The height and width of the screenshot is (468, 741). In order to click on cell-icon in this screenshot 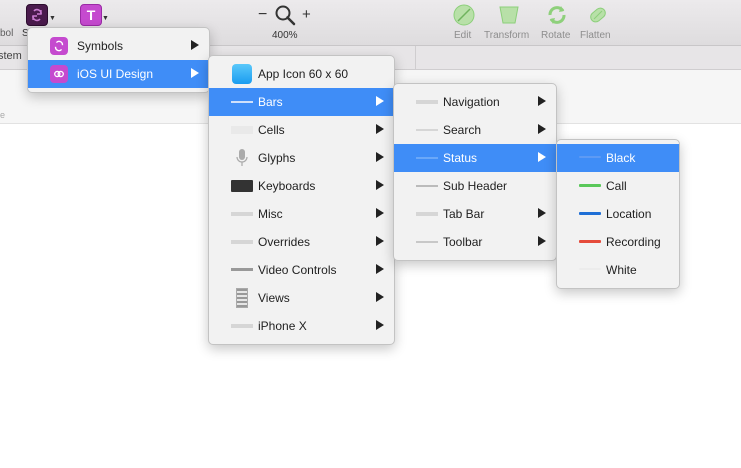, I will do `click(242, 130)`.